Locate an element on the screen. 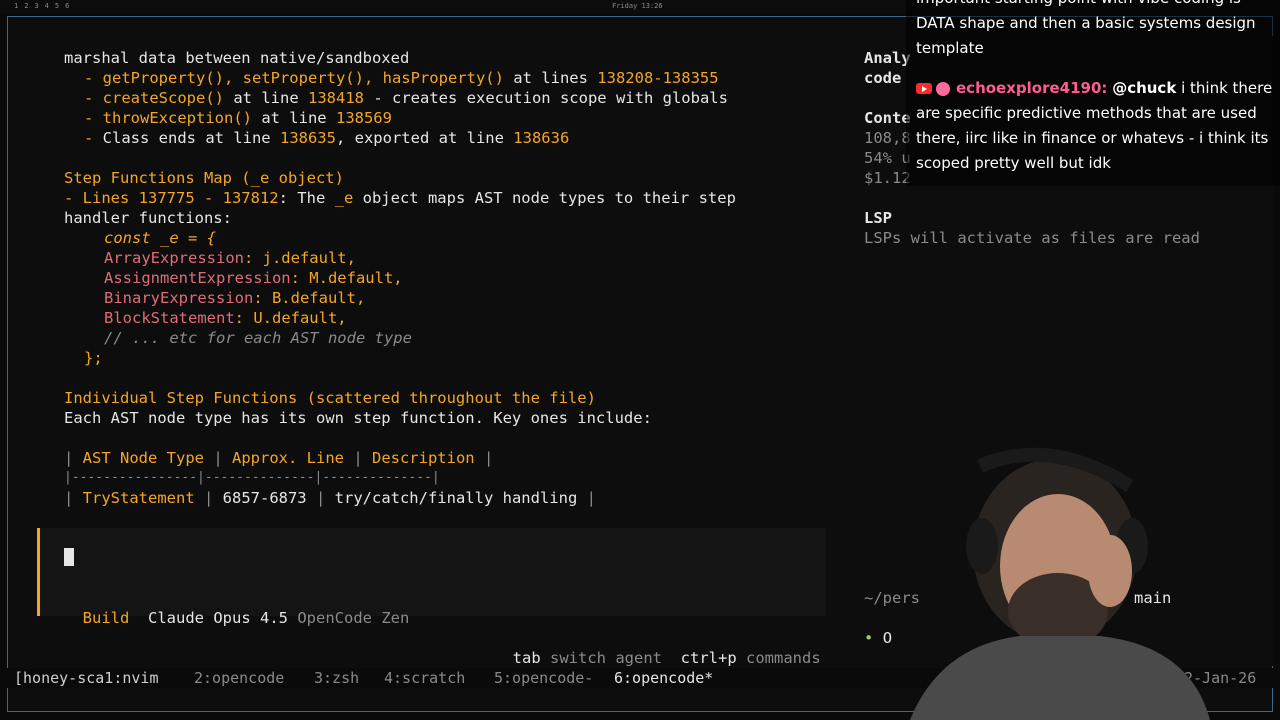 This screenshot has height=720, width=1280. youtube-icon is located at coordinates (924, 88).